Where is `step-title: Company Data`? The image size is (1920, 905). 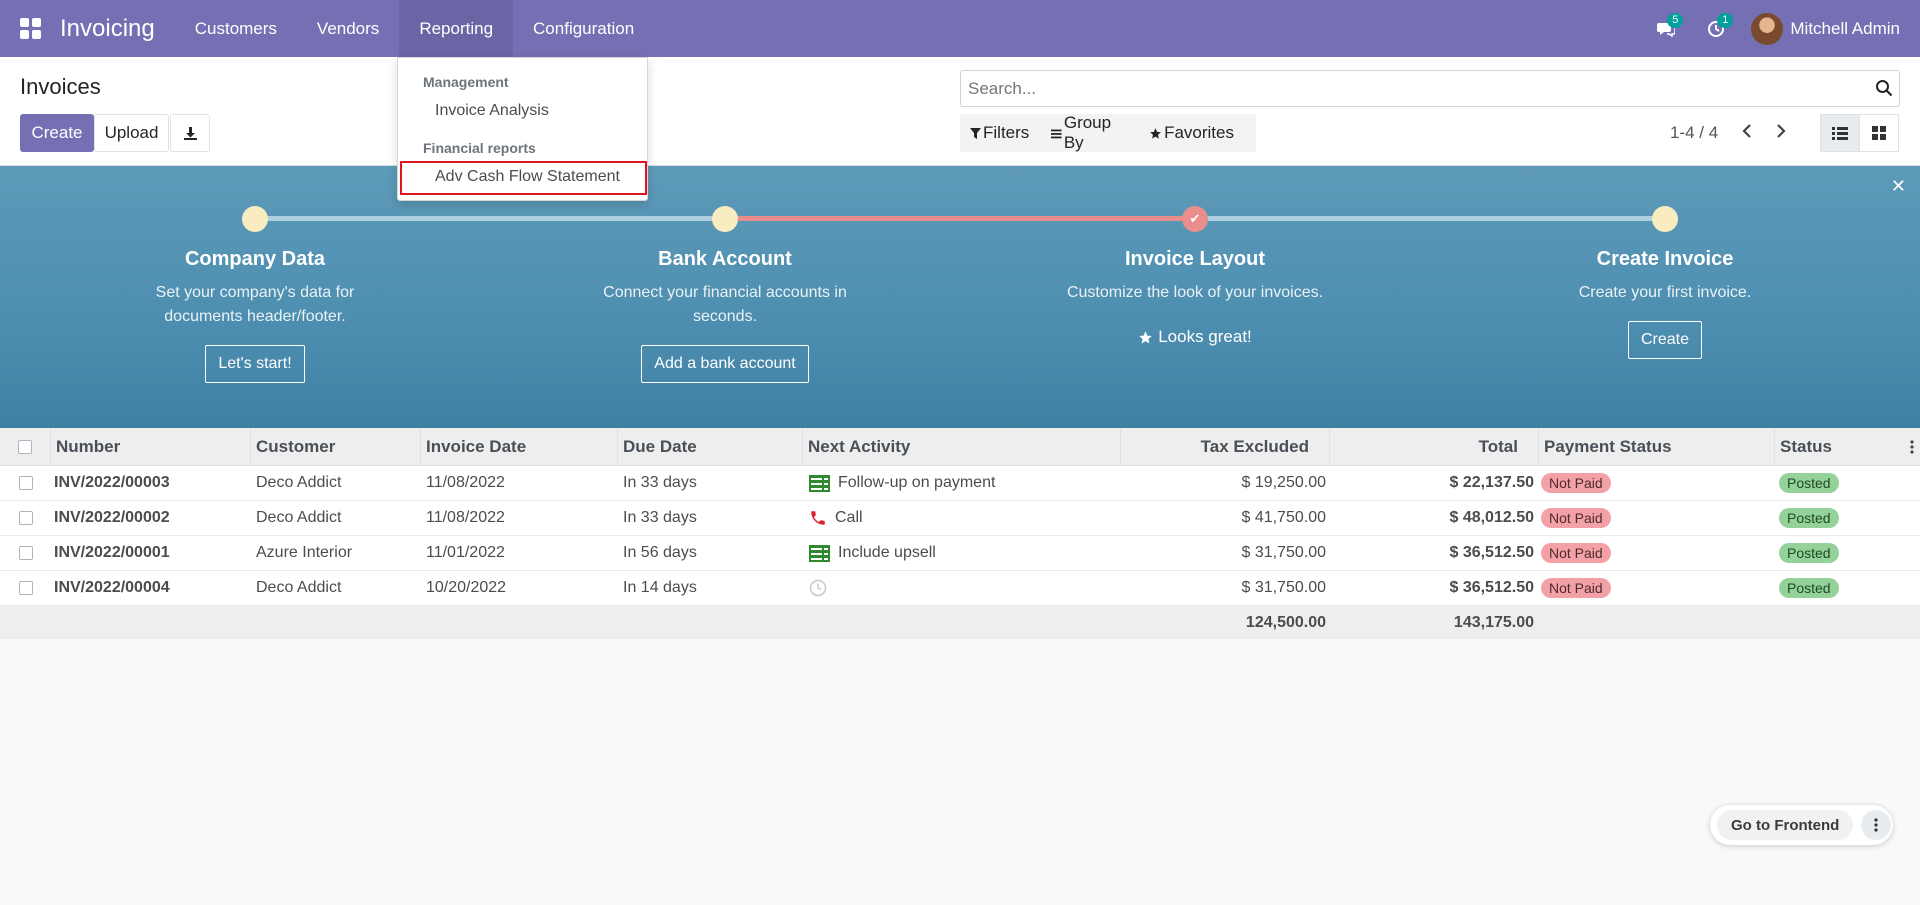 step-title: Company Data is located at coordinates (255, 259).